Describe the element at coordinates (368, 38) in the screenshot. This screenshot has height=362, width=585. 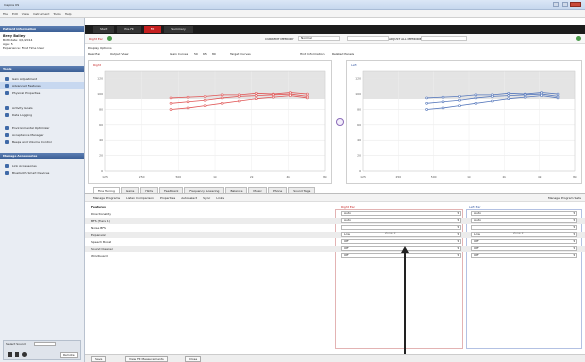
I see `memory-compare-select` at that location.